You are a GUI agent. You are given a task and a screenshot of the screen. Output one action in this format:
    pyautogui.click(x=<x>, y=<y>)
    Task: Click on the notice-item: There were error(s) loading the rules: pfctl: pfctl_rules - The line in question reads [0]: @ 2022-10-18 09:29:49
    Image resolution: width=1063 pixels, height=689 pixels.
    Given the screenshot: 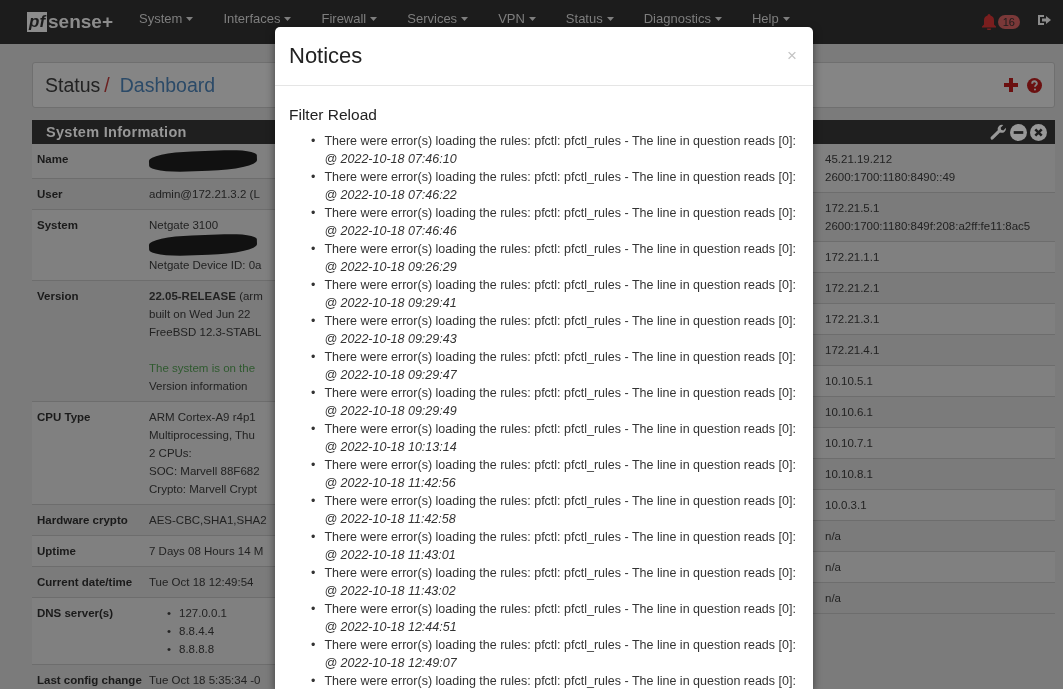 What is the action you would take?
    pyautogui.click(x=560, y=402)
    